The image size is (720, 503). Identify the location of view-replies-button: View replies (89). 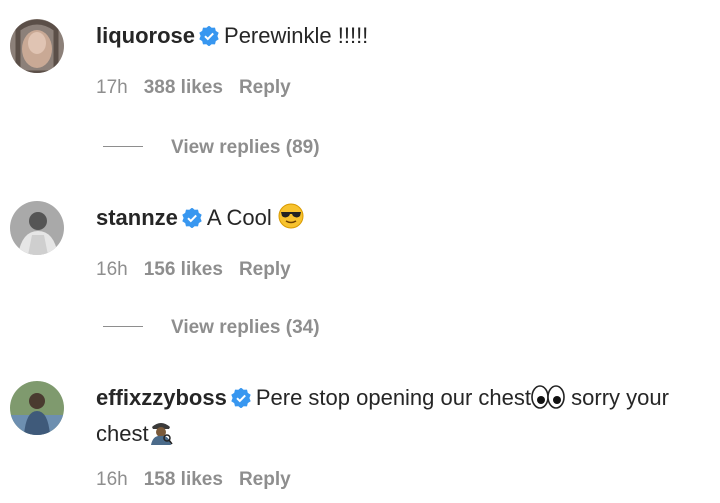
(211, 148).